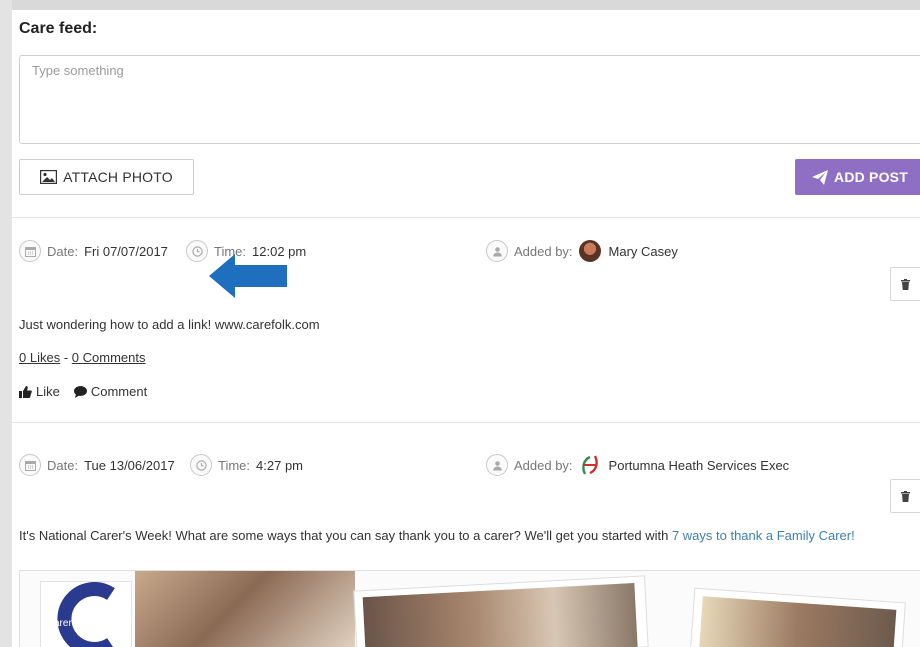 This screenshot has height=647, width=920. I want to click on post-author: Added by: Portumna Heath Services Exec, so click(637, 465).